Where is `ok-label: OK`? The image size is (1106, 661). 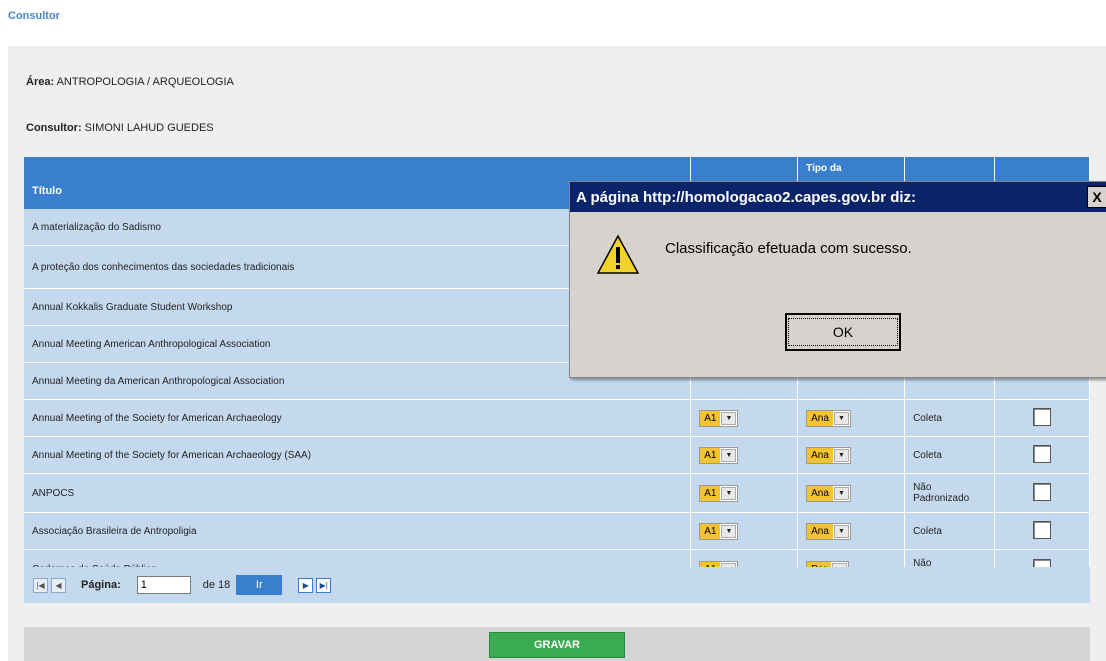 ok-label: OK is located at coordinates (843, 332).